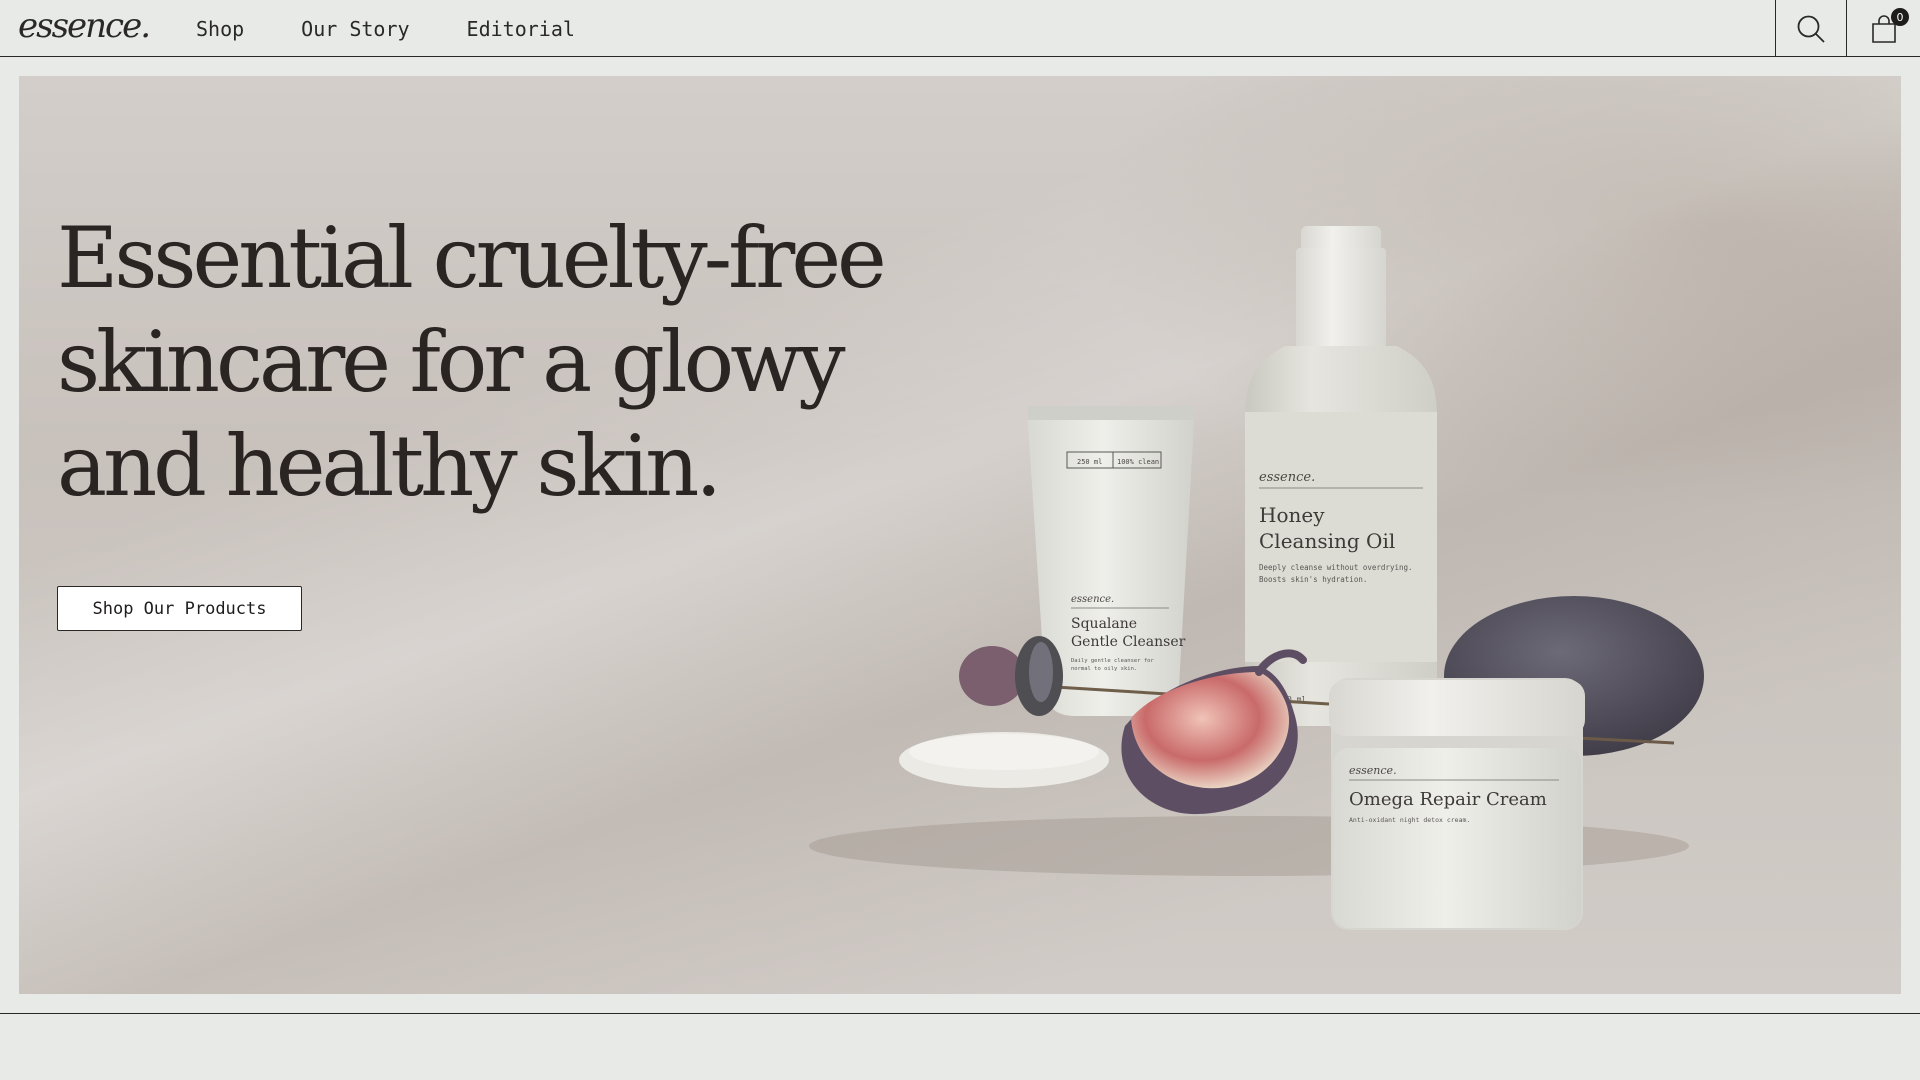 This screenshot has height=1080, width=1920. Describe the element at coordinates (1128, 642) in the screenshot. I see `cleanser-name-line2: Gentle Cleanser` at that location.